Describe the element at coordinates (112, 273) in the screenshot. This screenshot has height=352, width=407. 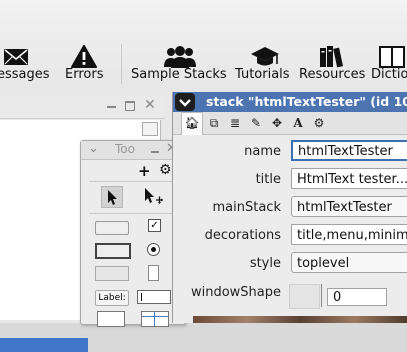
I see `rectangle-button-tool` at that location.